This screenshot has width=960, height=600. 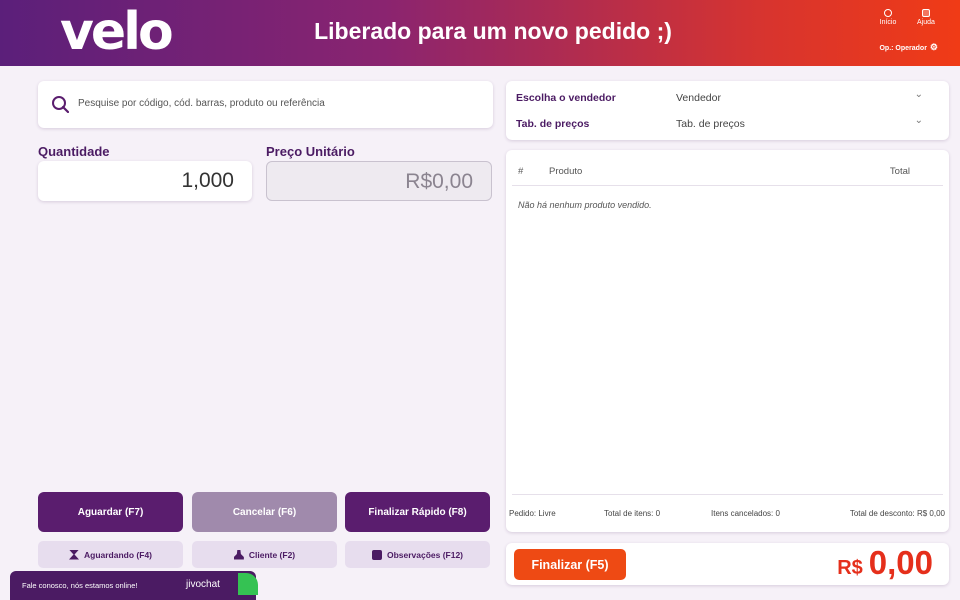 I want to click on finalizar-rapido-button: Finalizar Rápido (F8), so click(x=417, y=512).